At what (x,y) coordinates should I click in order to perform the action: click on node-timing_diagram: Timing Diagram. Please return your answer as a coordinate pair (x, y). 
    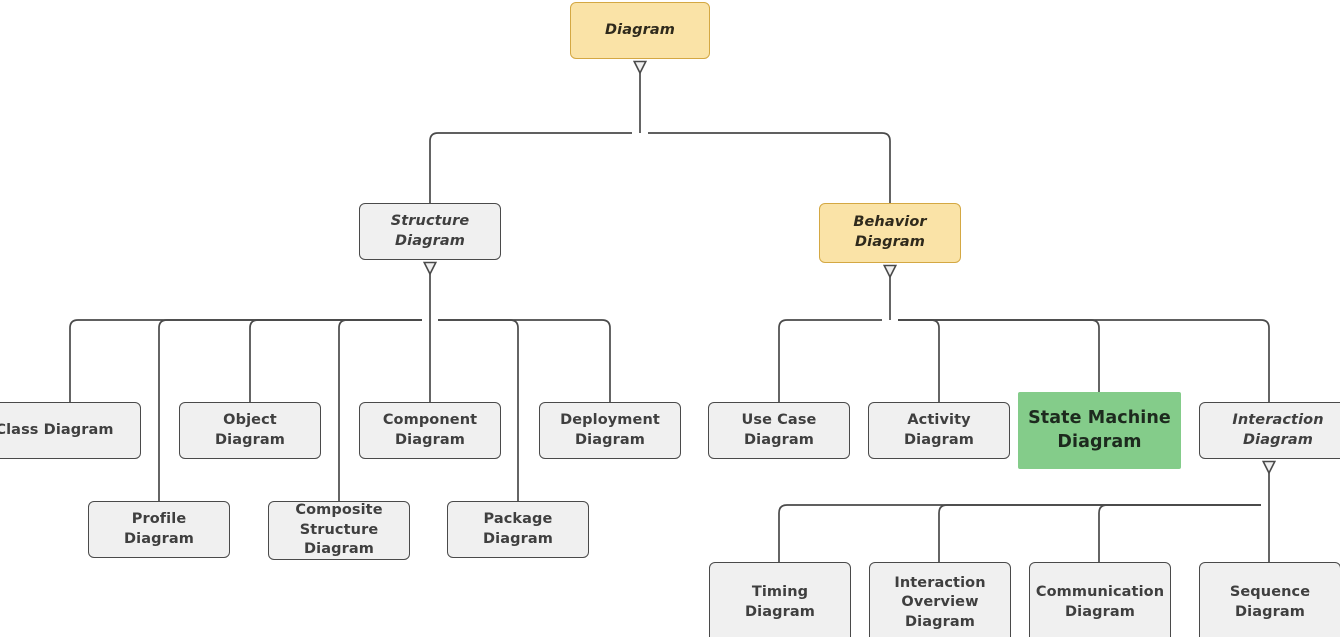
    Looking at the image, I should click on (780, 599).